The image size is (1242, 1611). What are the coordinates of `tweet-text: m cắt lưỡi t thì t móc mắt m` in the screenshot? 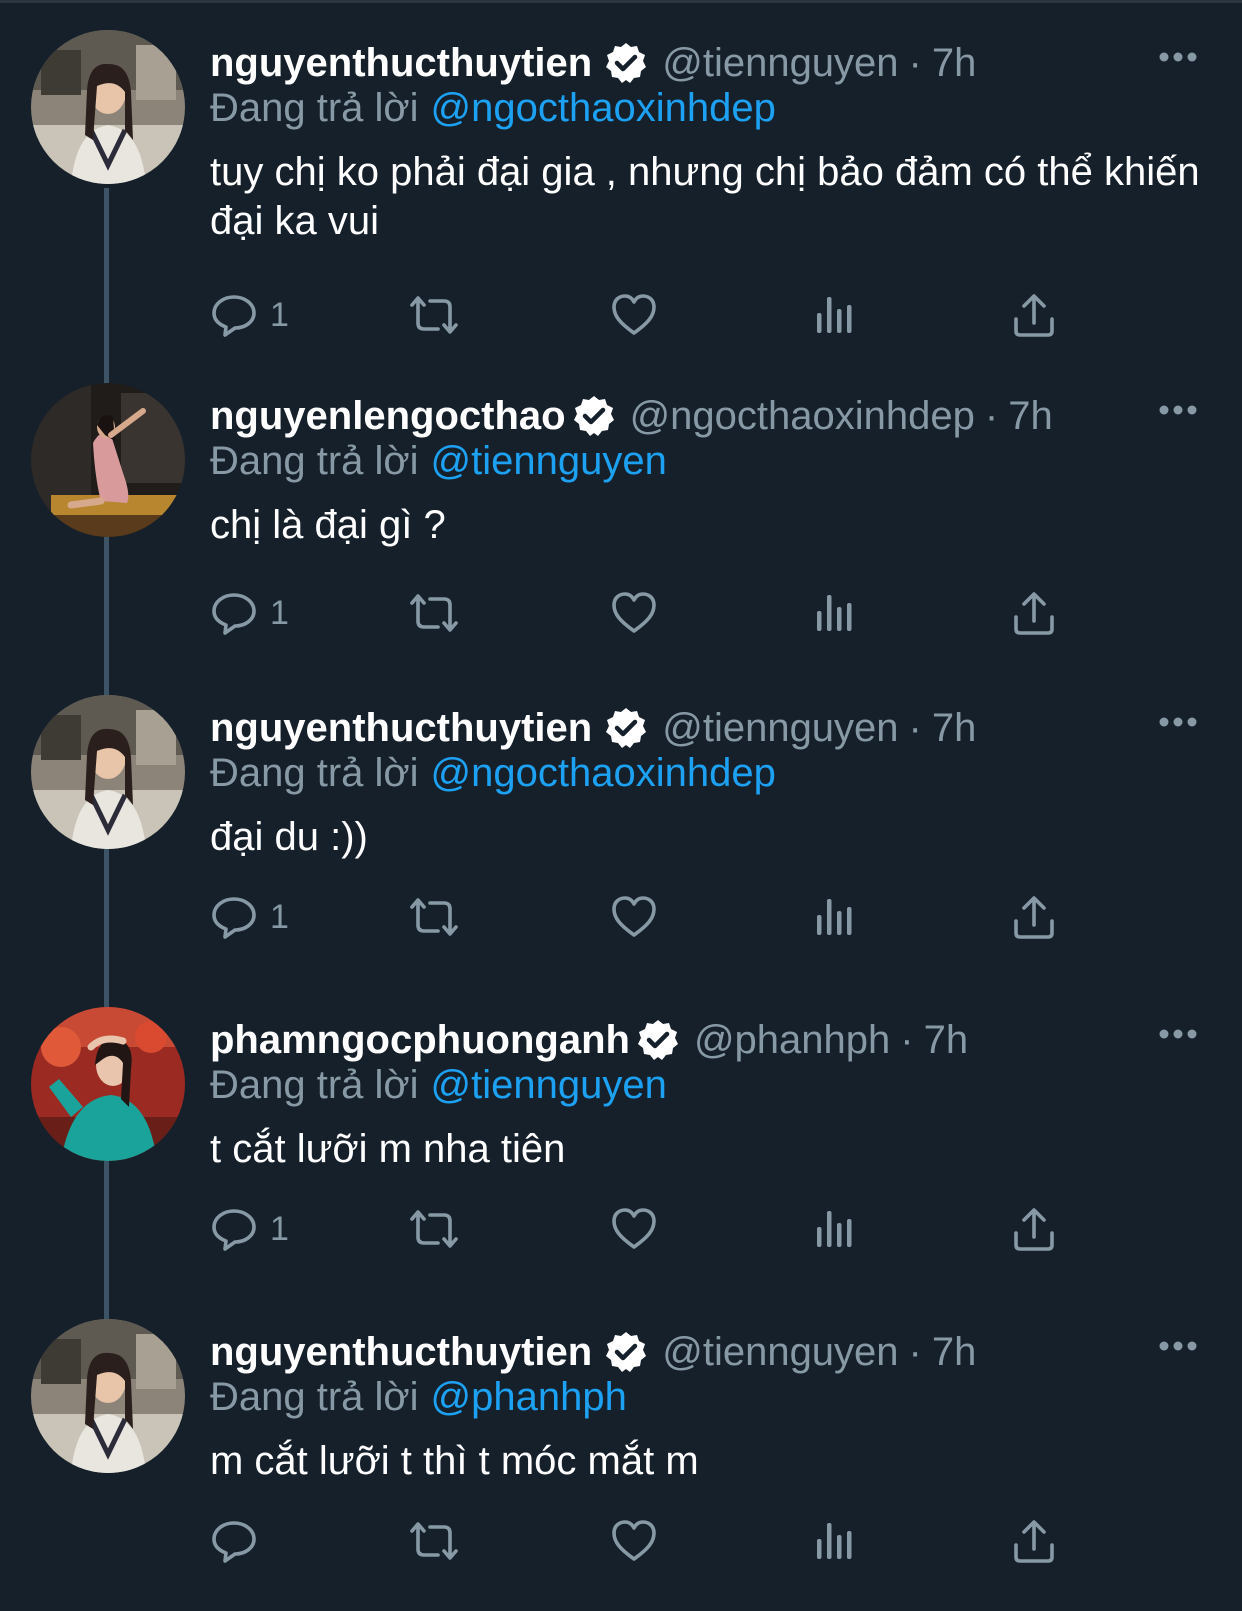 It's located at (454, 1461).